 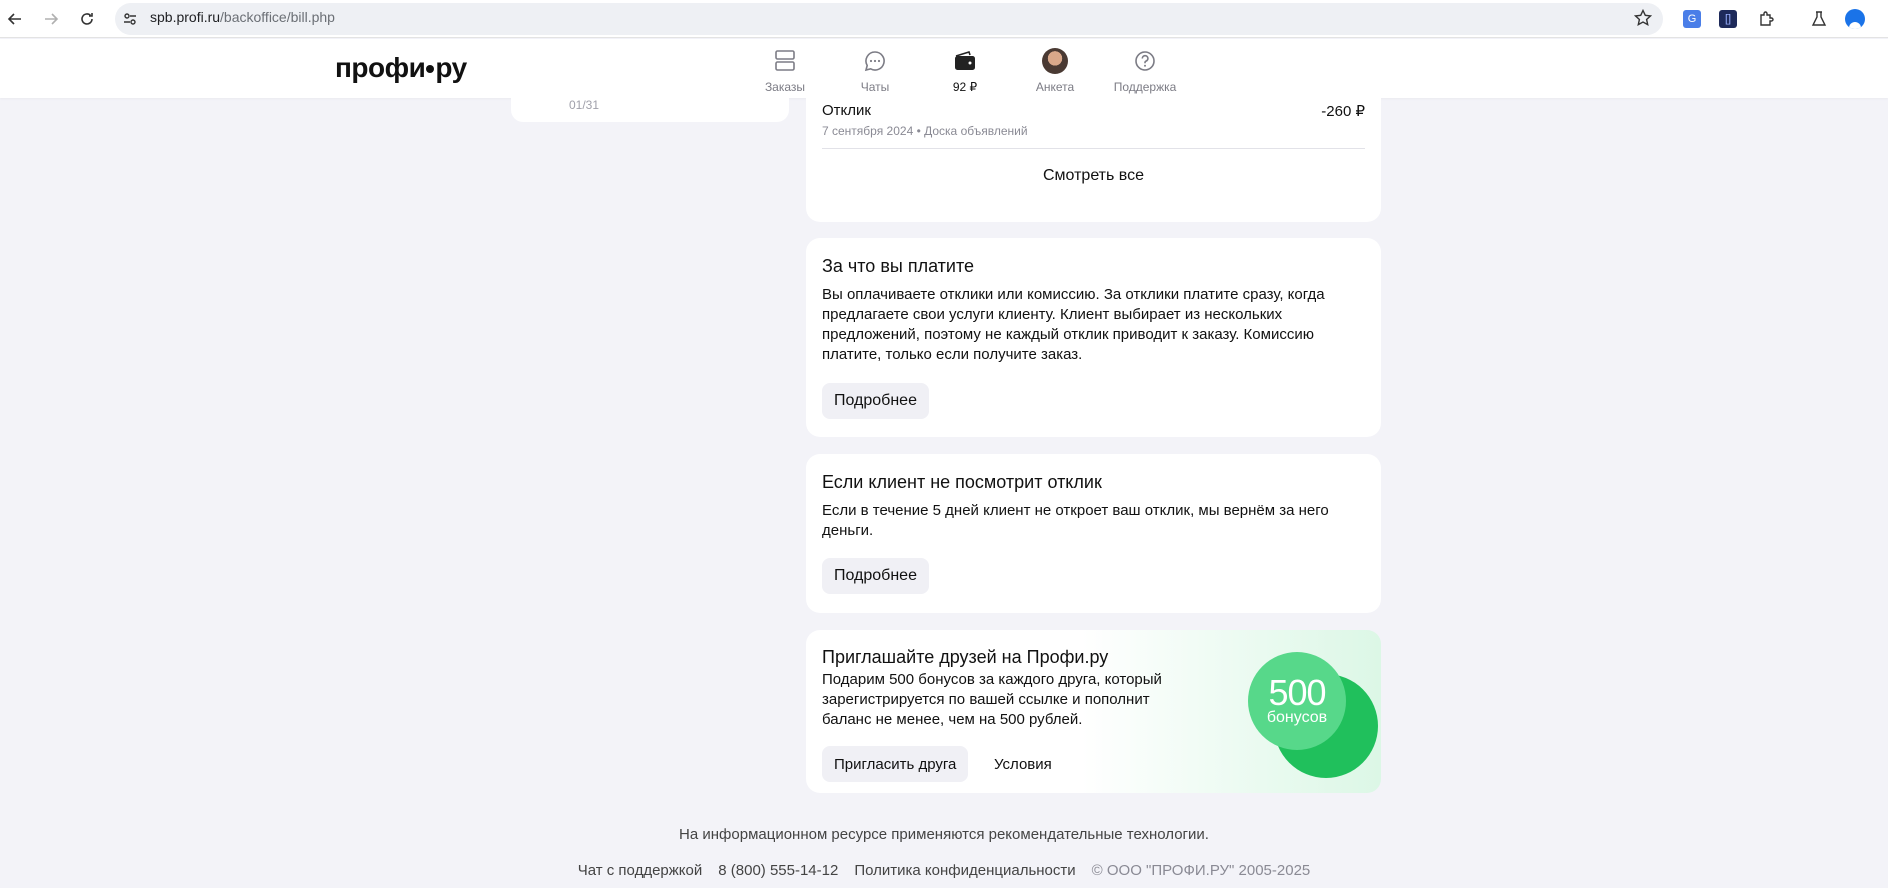 I want to click on left-card-small-text: 01/31, so click(x=584, y=105).